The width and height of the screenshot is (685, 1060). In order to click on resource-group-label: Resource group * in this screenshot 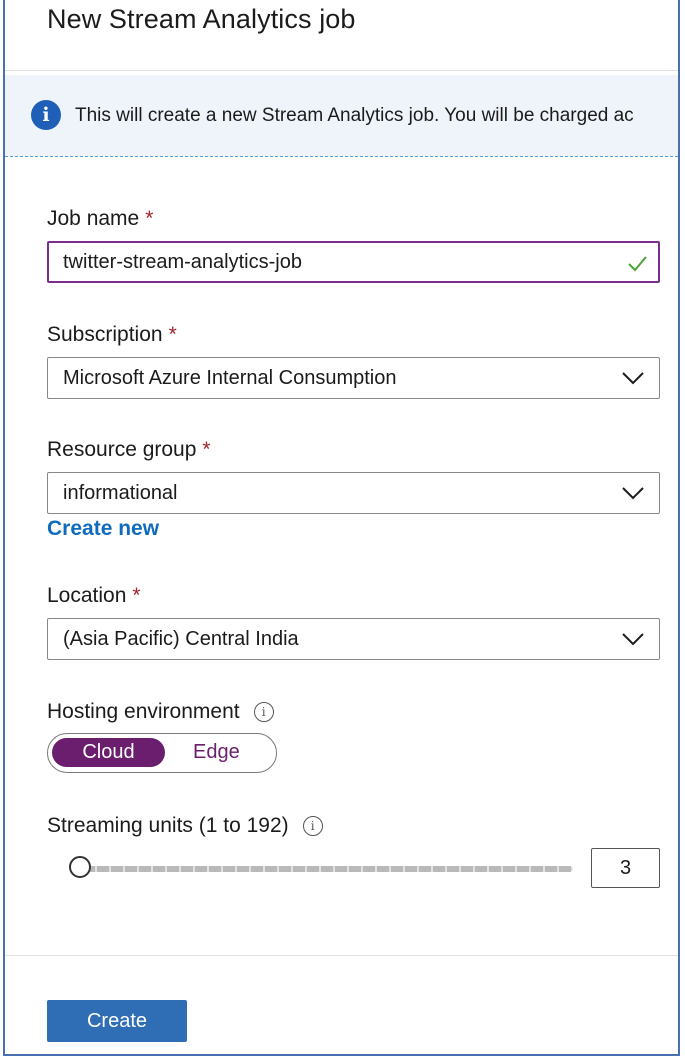, I will do `click(129, 450)`.